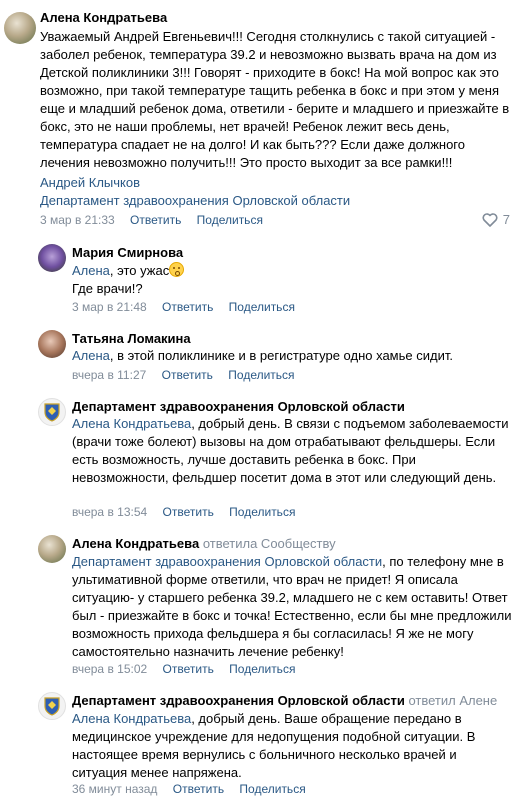  I want to click on comment-time: 3 мар в 21:48, so click(109, 307).